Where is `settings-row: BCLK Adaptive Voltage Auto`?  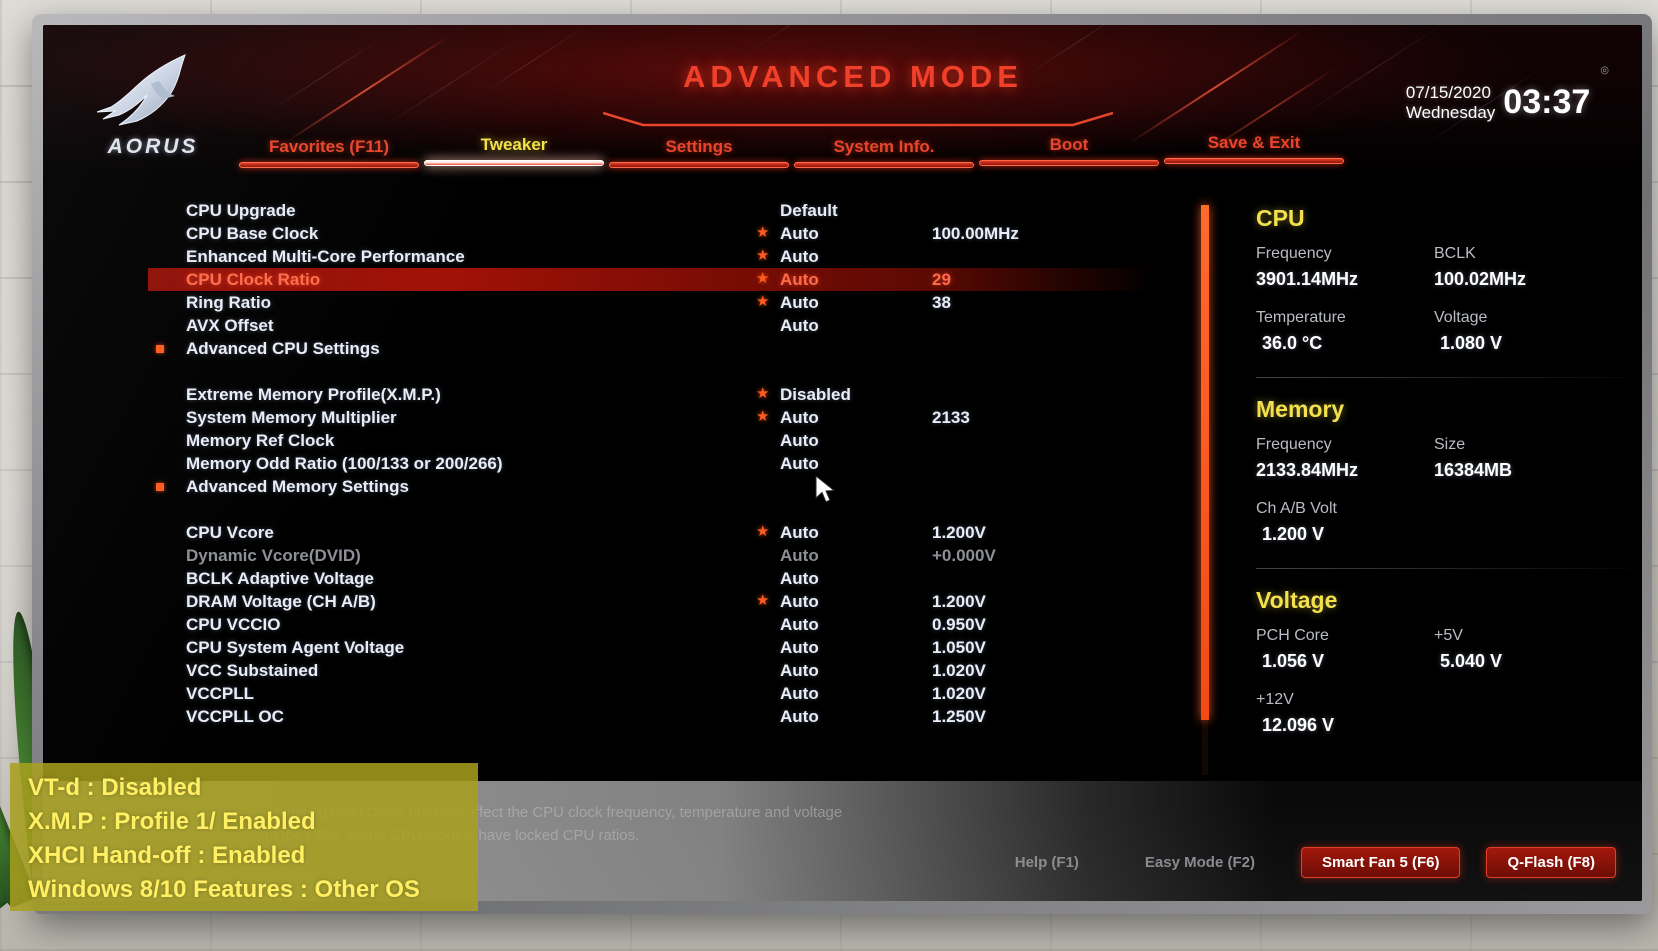
settings-row: BCLK Adaptive Voltage Auto is located at coordinates (703, 578).